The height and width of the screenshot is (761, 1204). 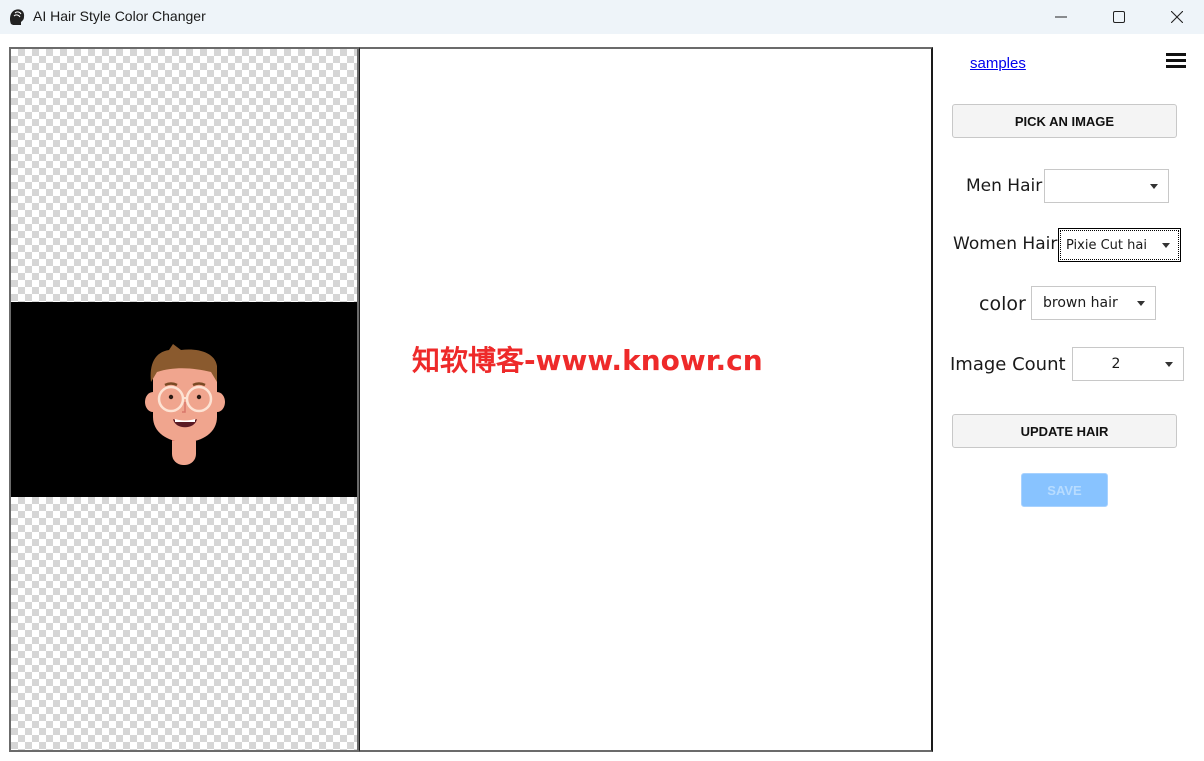 I want to click on save-button: SAVE, so click(x=1064, y=490).